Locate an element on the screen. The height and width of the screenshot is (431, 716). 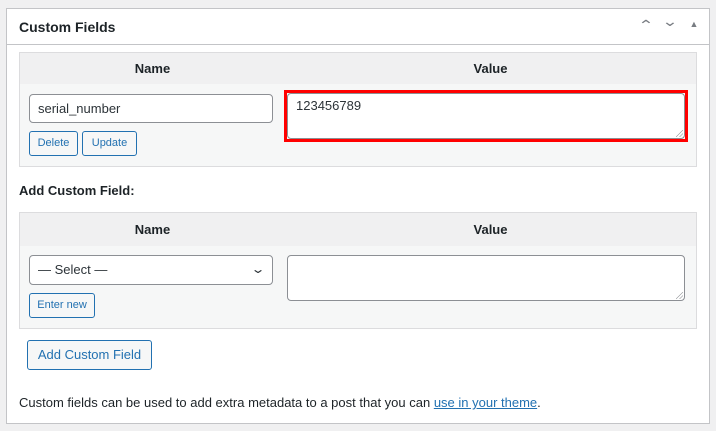
use-in-theme-link: use in your theme is located at coordinates (485, 402).